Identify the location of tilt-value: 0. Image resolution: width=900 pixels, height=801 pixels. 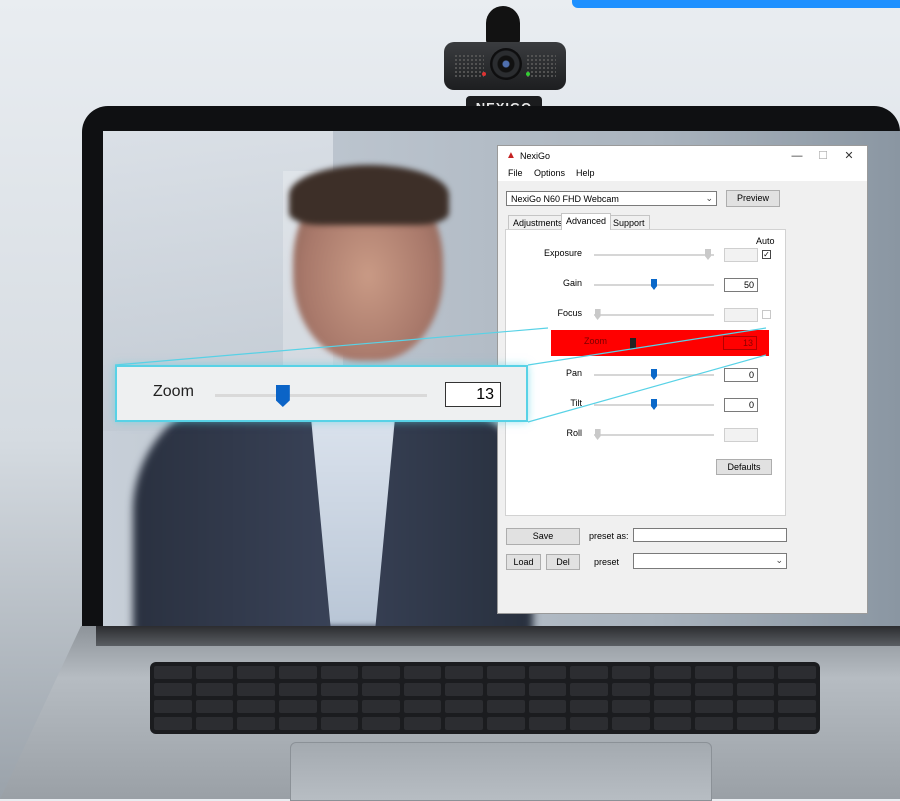
(741, 405).